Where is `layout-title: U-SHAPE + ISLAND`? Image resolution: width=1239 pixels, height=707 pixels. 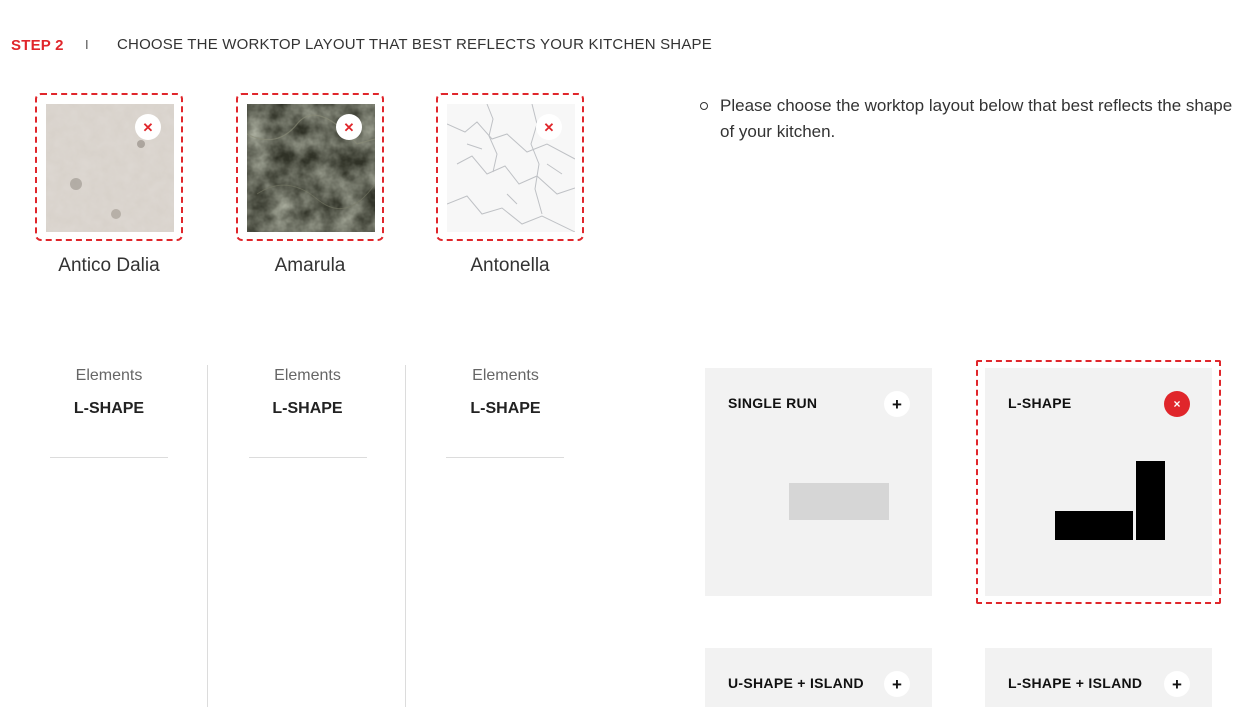 layout-title: U-SHAPE + ISLAND is located at coordinates (796, 683).